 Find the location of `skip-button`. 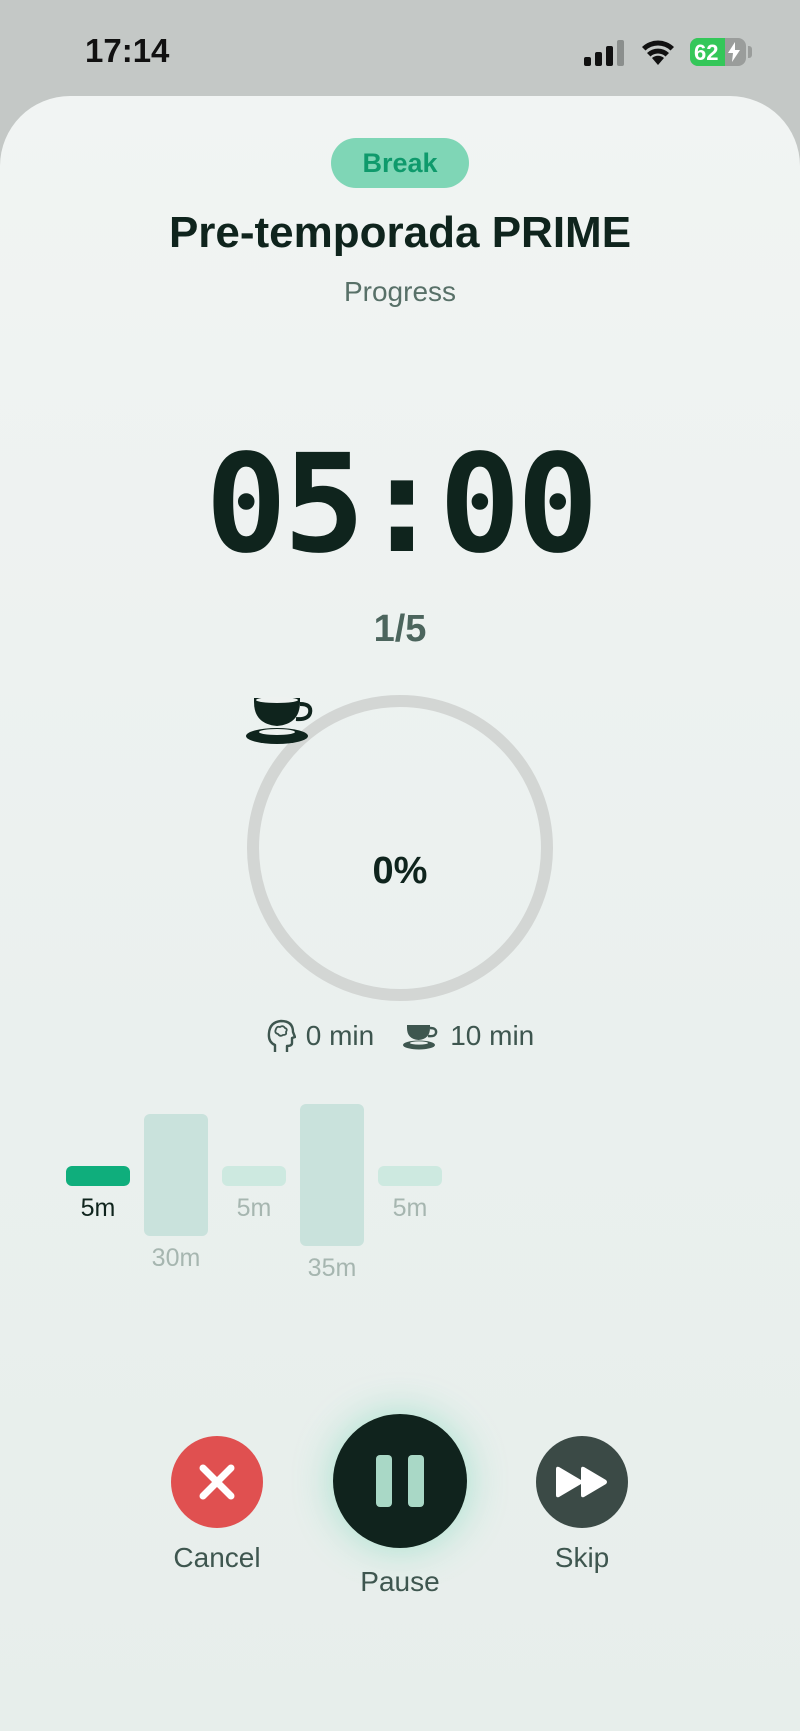

skip-button is located at coordinates (582, 1482).